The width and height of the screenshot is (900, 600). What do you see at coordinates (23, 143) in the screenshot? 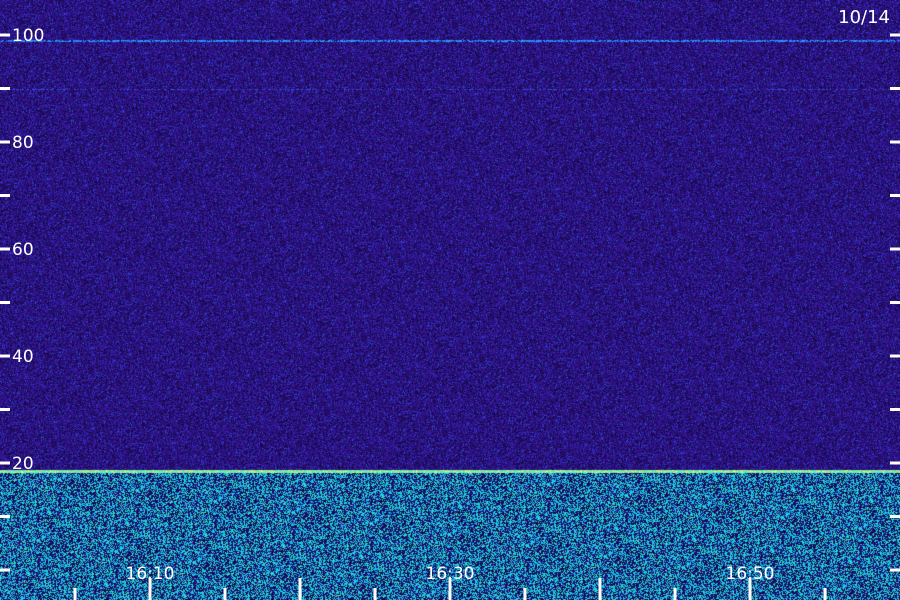
I see `y-tick-label-80: 80` at bounding box center [23, 143].